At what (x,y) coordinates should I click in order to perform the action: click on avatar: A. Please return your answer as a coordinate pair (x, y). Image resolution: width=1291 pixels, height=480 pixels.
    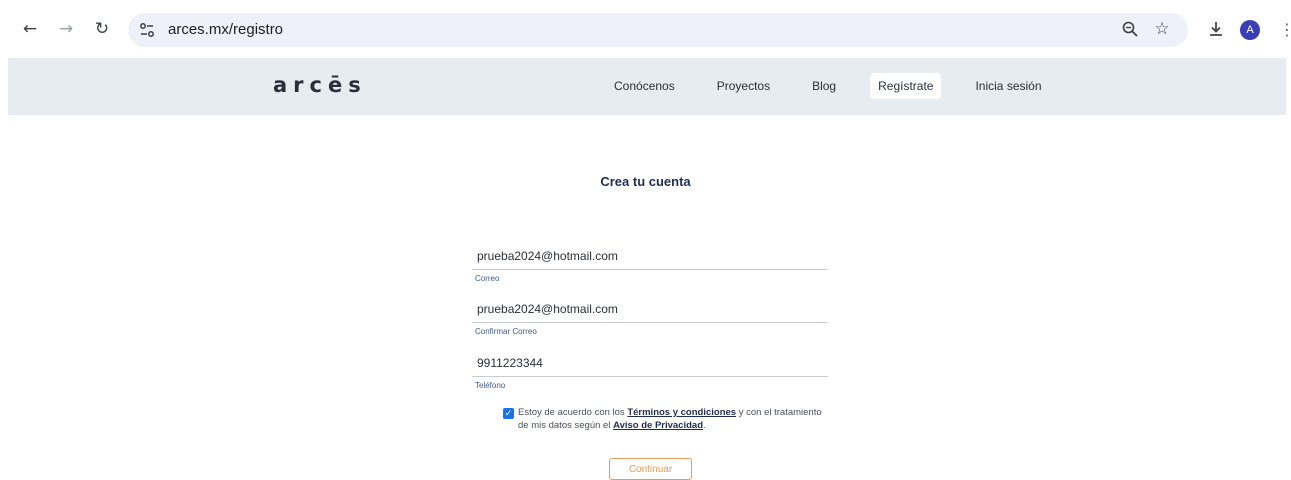
    Looking at the image, I should click on (1250, 30).